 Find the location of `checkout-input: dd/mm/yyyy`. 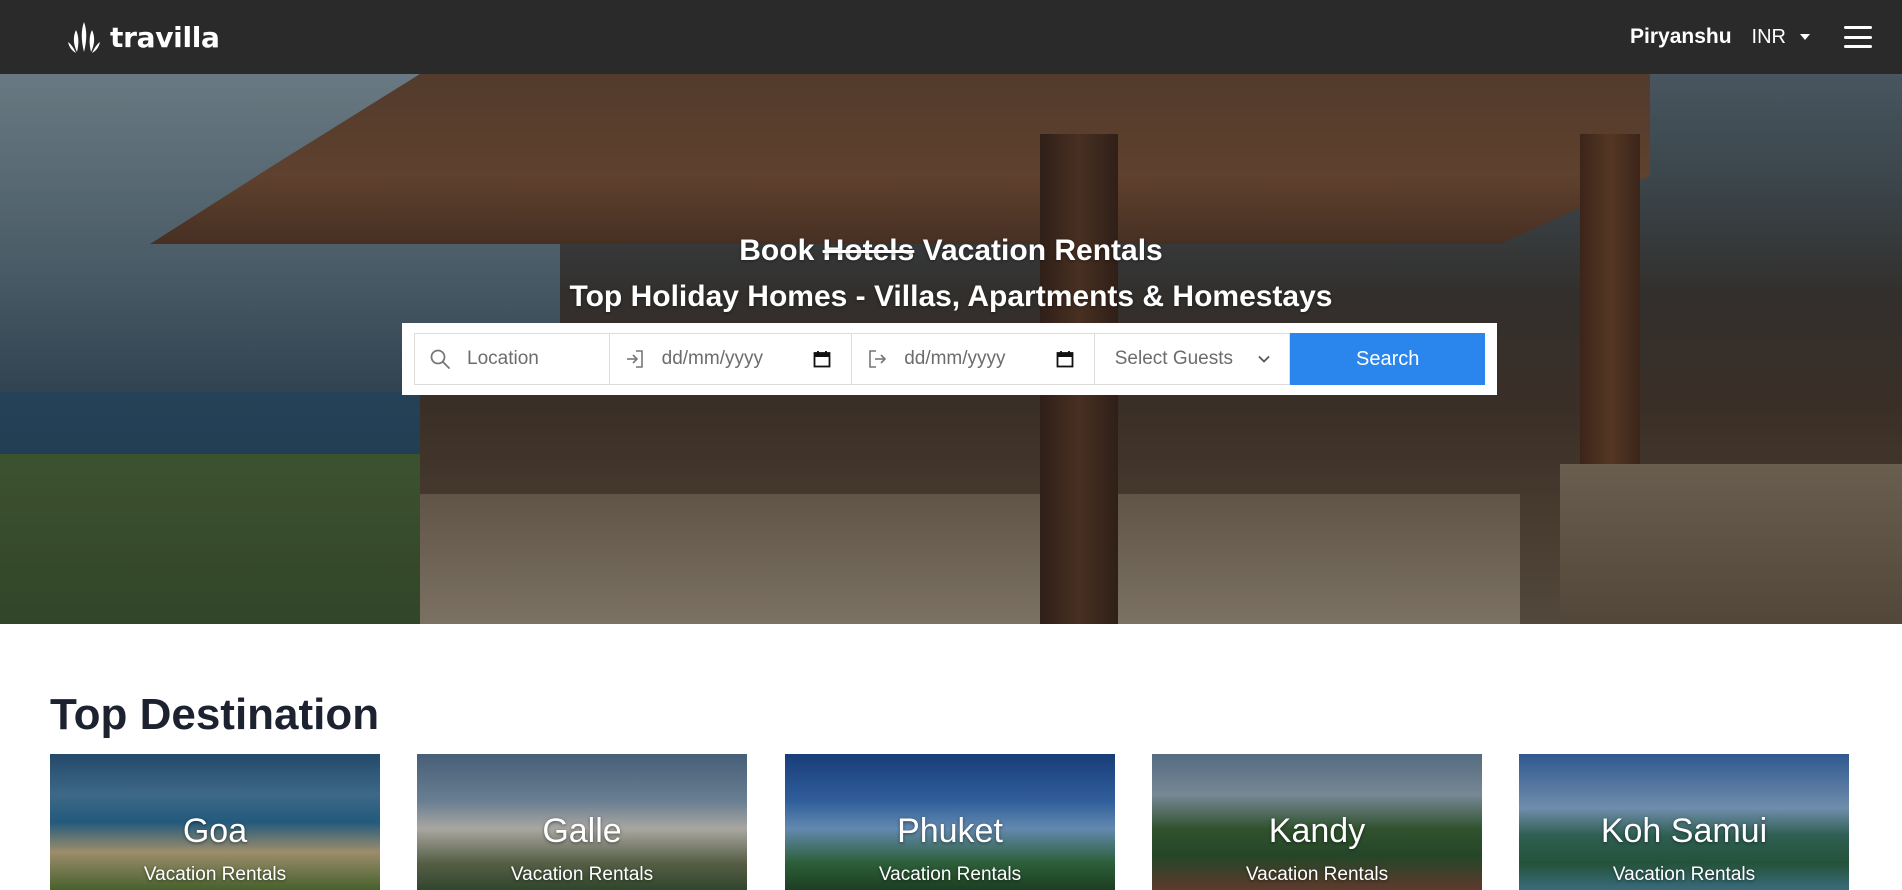

checkout-input: dd/mm/yyyy is located at coordinates (954, 359).